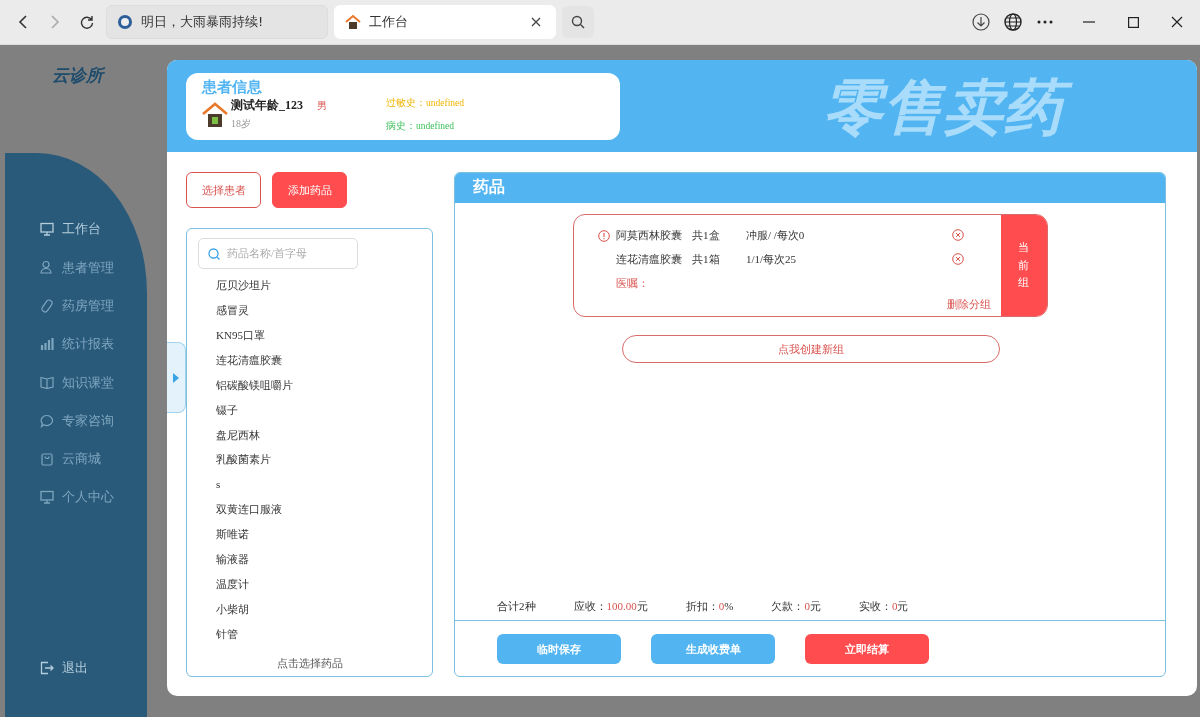  What do you see at coordinates (47, 458) in the screenshot?
I see `bag-icon` at bounding box center [47, 458].